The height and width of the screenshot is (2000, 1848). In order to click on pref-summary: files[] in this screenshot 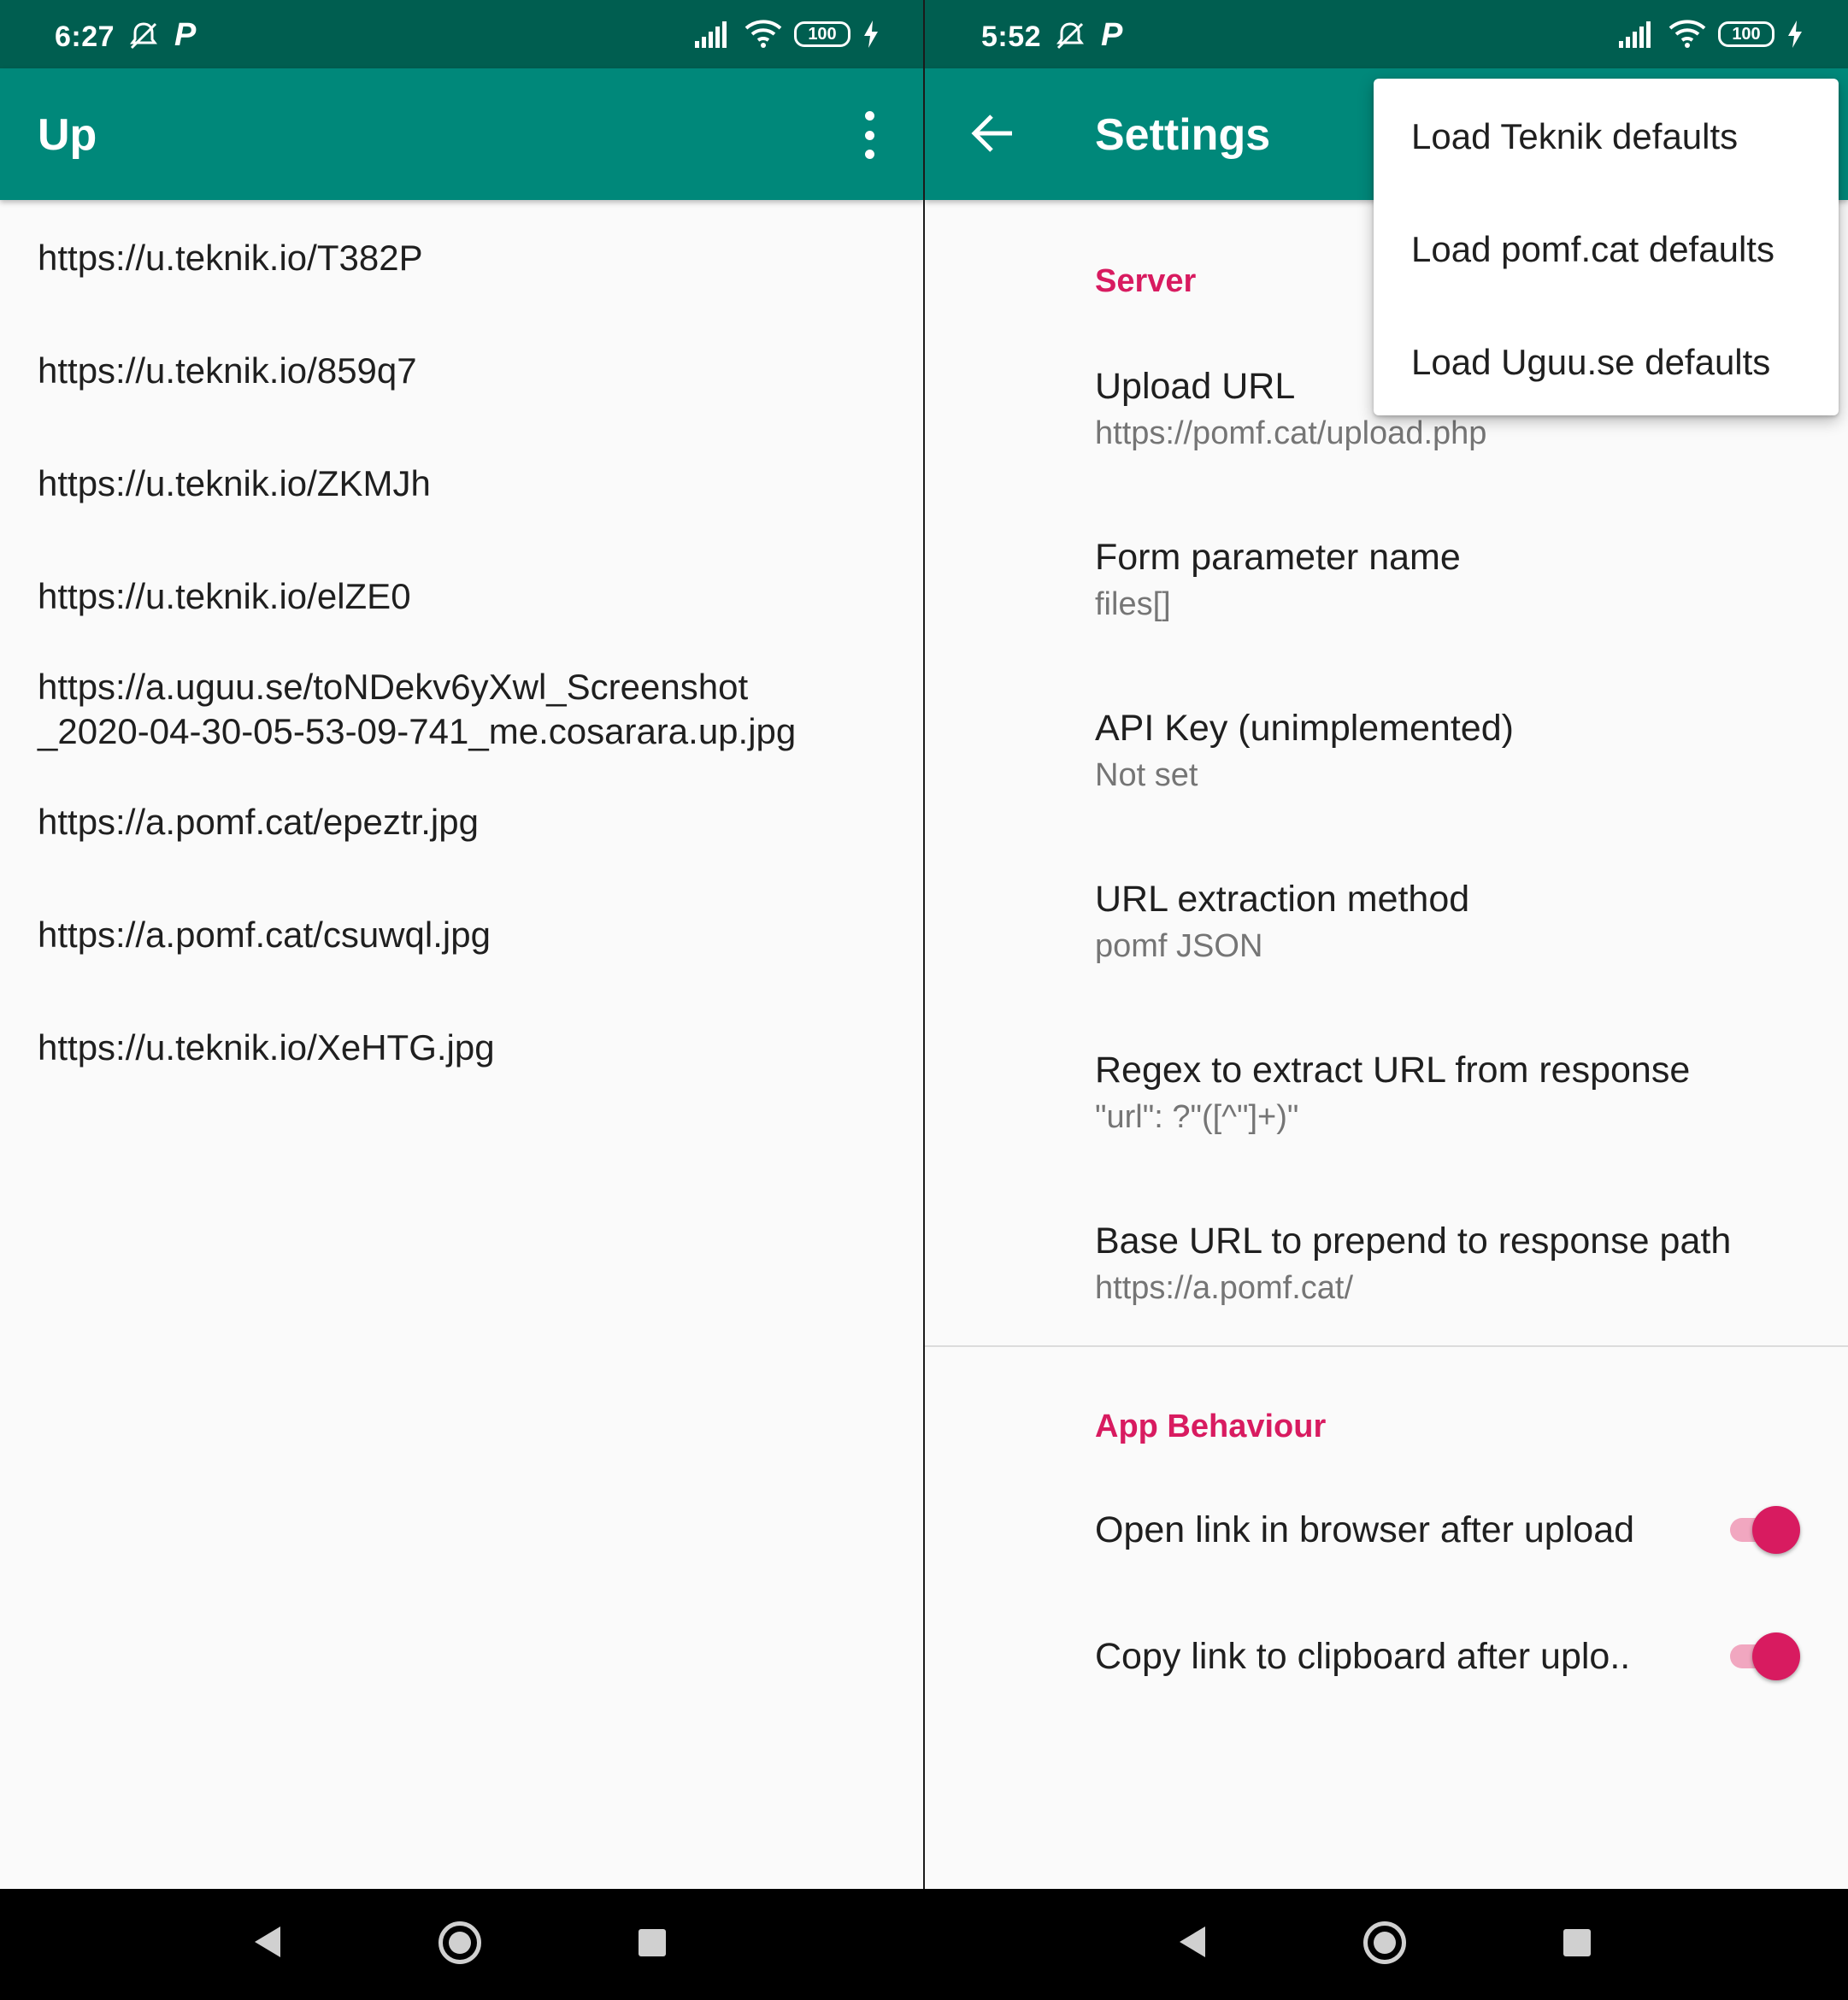, I will do `click(1133, 604)`.